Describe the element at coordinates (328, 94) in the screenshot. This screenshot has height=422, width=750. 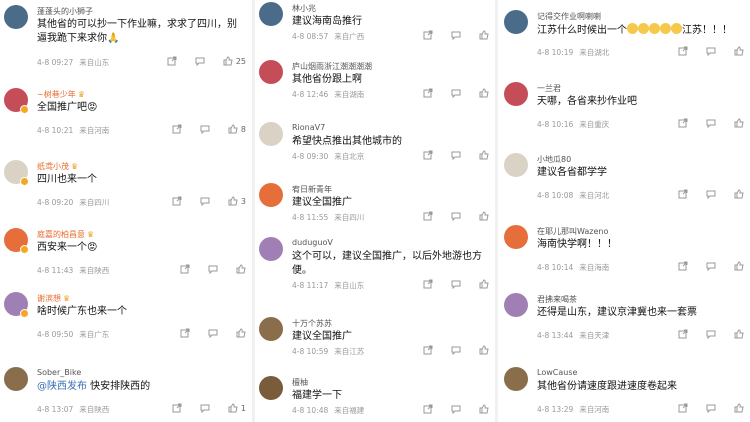
I see `comment-meta: 4-8 12:46 来自湖南` at that location.